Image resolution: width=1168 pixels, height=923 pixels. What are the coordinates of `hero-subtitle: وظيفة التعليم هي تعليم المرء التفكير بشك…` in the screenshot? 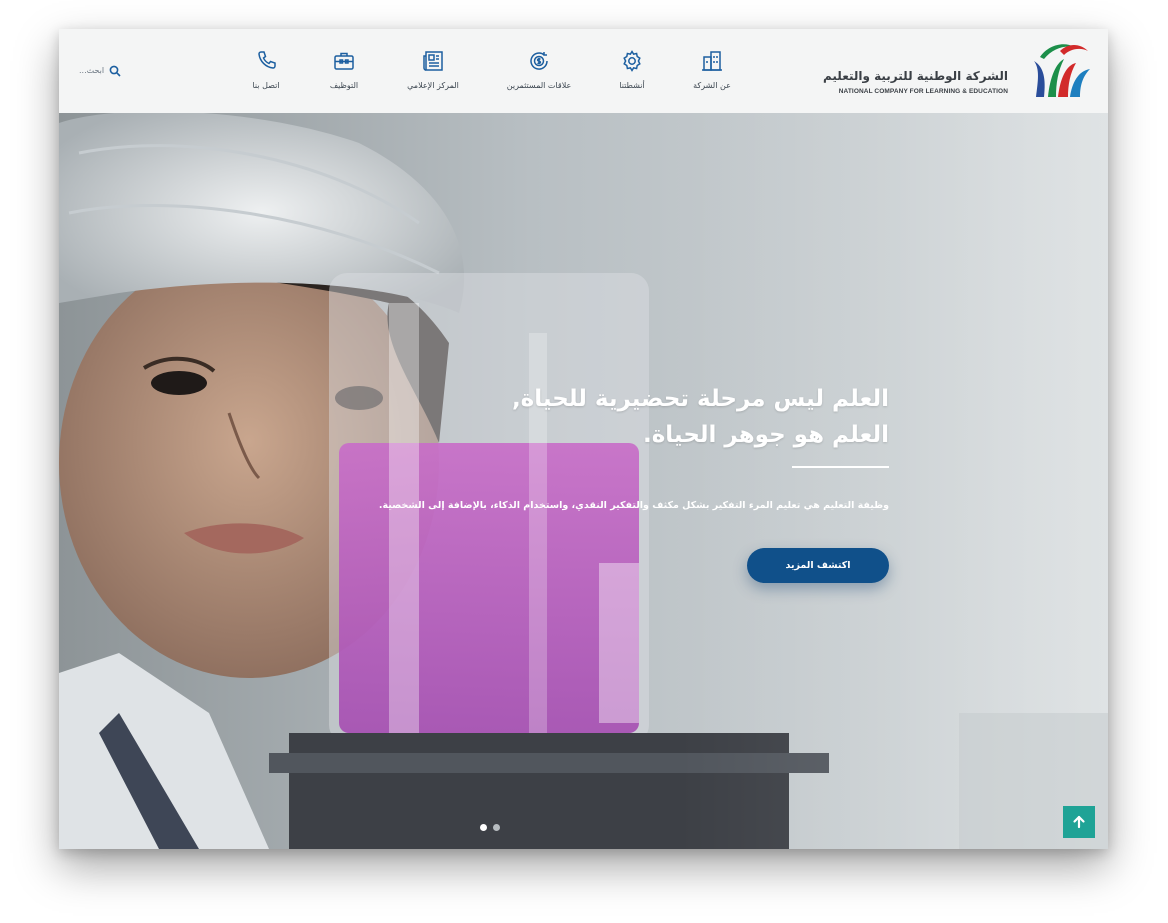 It's located at (633, 505).